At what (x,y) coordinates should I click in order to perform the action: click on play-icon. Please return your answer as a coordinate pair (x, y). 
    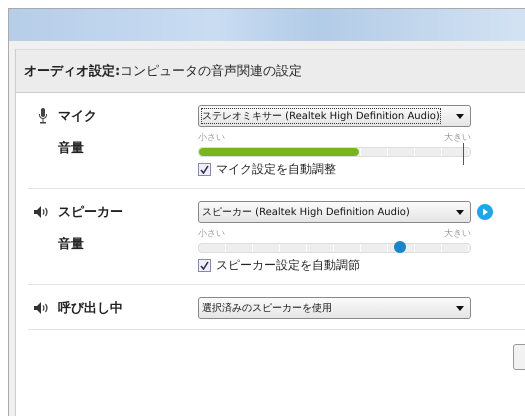
    Looking at the image, I should click on (485, 212).